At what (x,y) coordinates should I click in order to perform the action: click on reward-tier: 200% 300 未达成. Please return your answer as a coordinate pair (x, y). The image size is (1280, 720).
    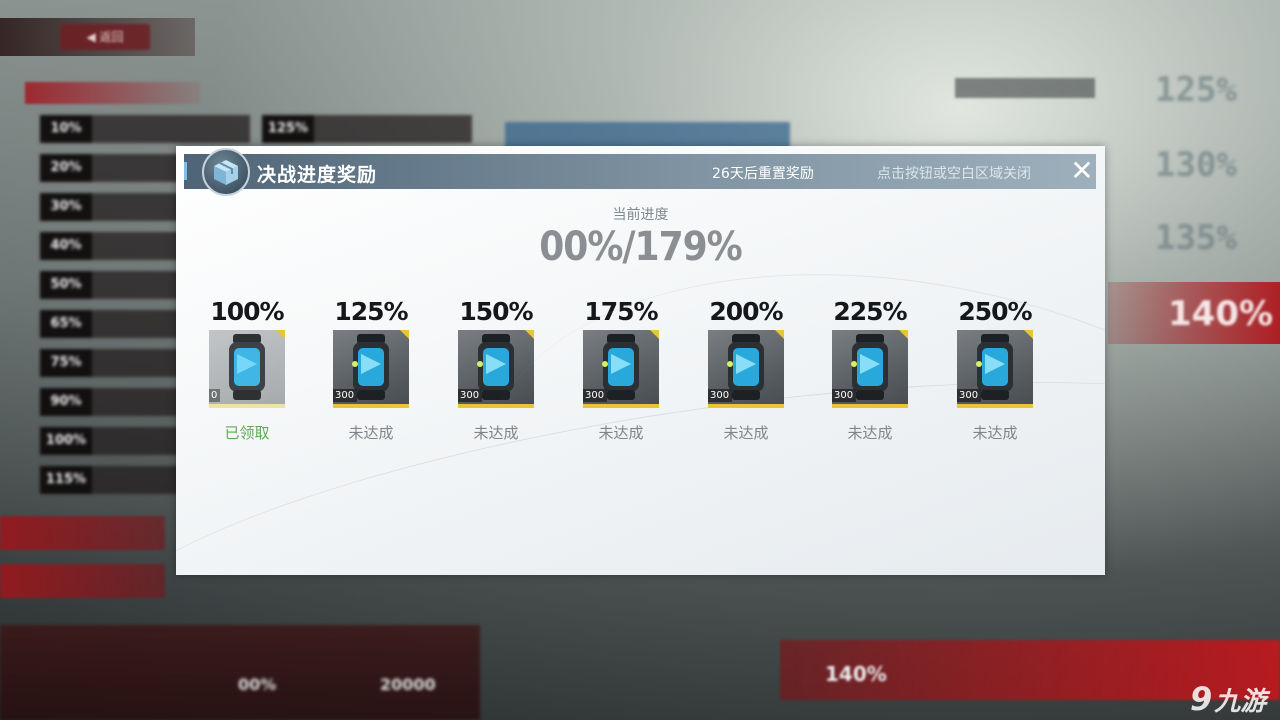
    Looking at the image, I should click on (746, 368).